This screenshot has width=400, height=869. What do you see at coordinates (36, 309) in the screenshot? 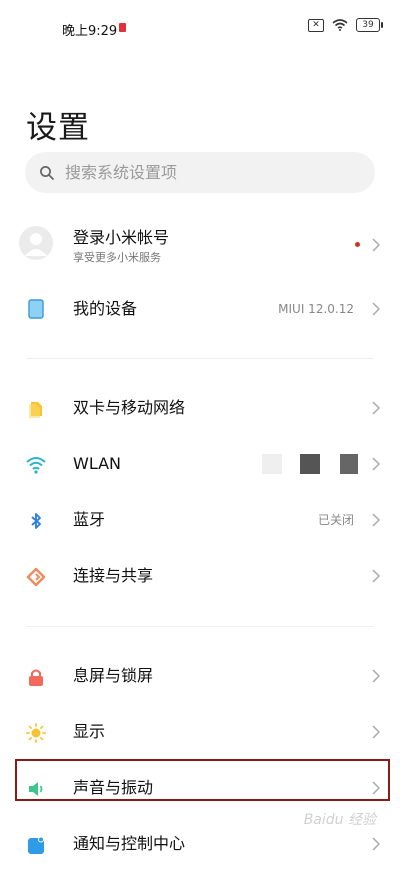
I see `device-icon` at bounding box center [36, 309].